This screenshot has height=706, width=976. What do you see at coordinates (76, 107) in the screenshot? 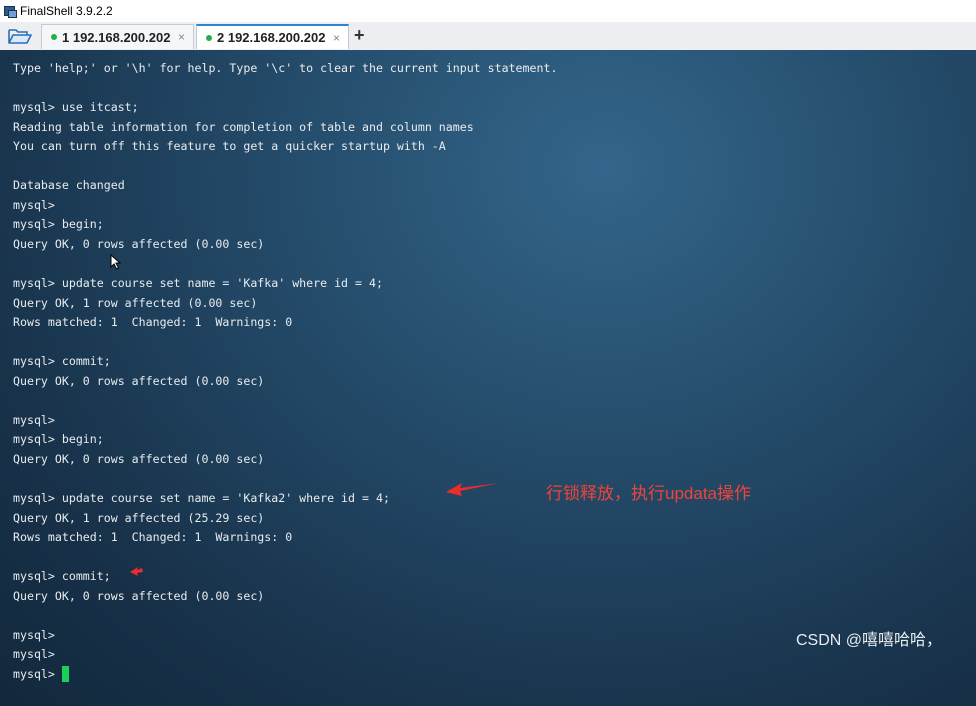
I see `terminal-line: mysql> use itcast;` at bounding box center [76, 107].